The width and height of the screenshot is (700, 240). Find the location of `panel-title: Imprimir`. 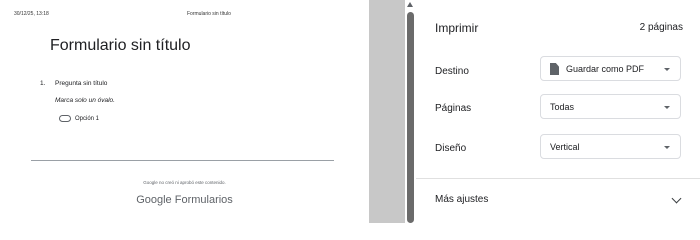

panel-title: Imprimir is located at coordinates (457, 28).